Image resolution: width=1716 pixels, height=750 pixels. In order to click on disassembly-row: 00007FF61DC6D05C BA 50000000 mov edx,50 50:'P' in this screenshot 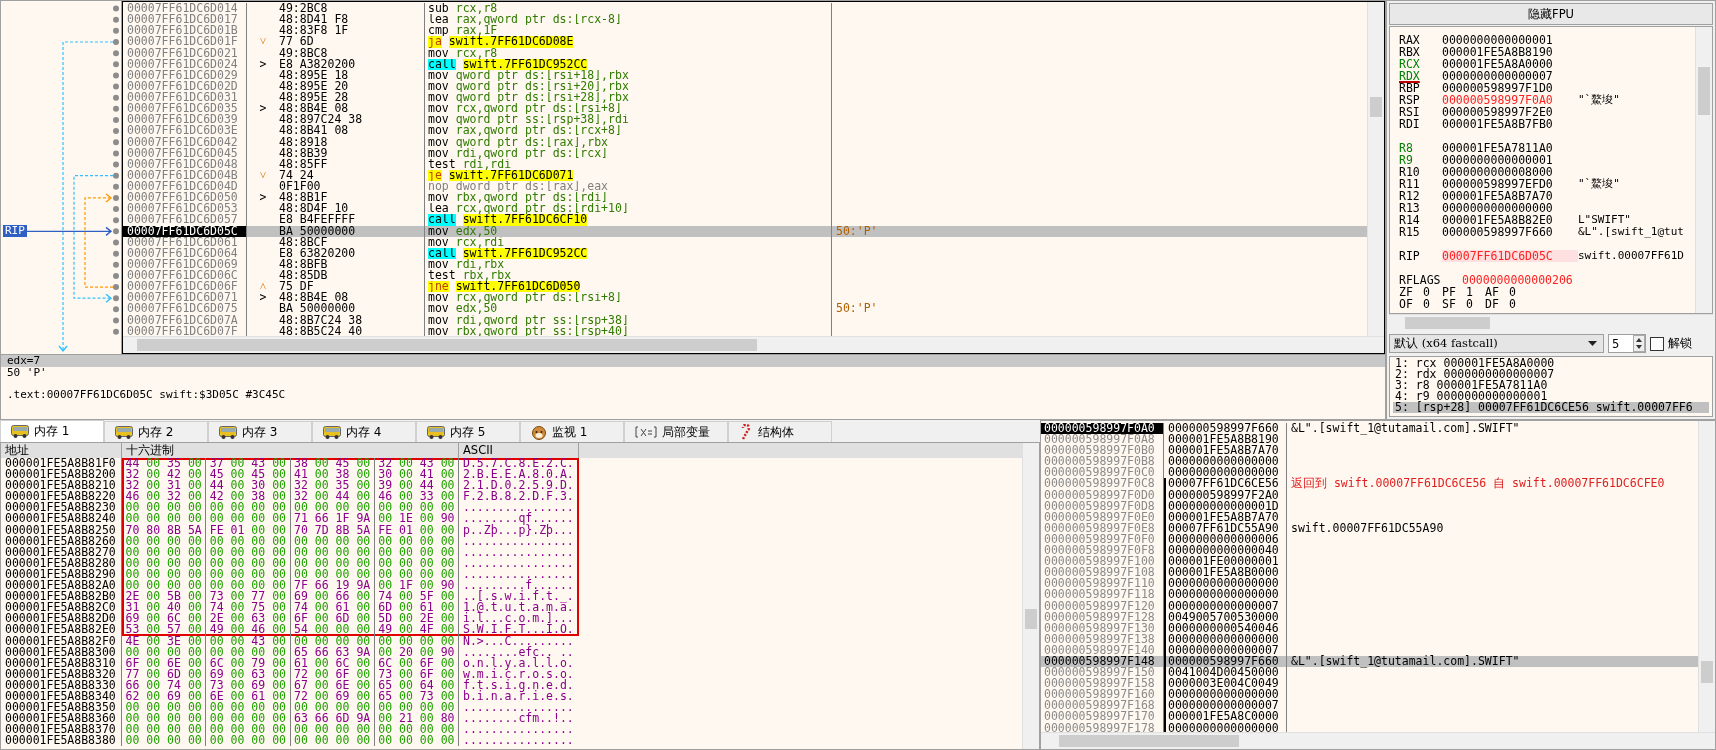, I will do `click(745, 231)`.